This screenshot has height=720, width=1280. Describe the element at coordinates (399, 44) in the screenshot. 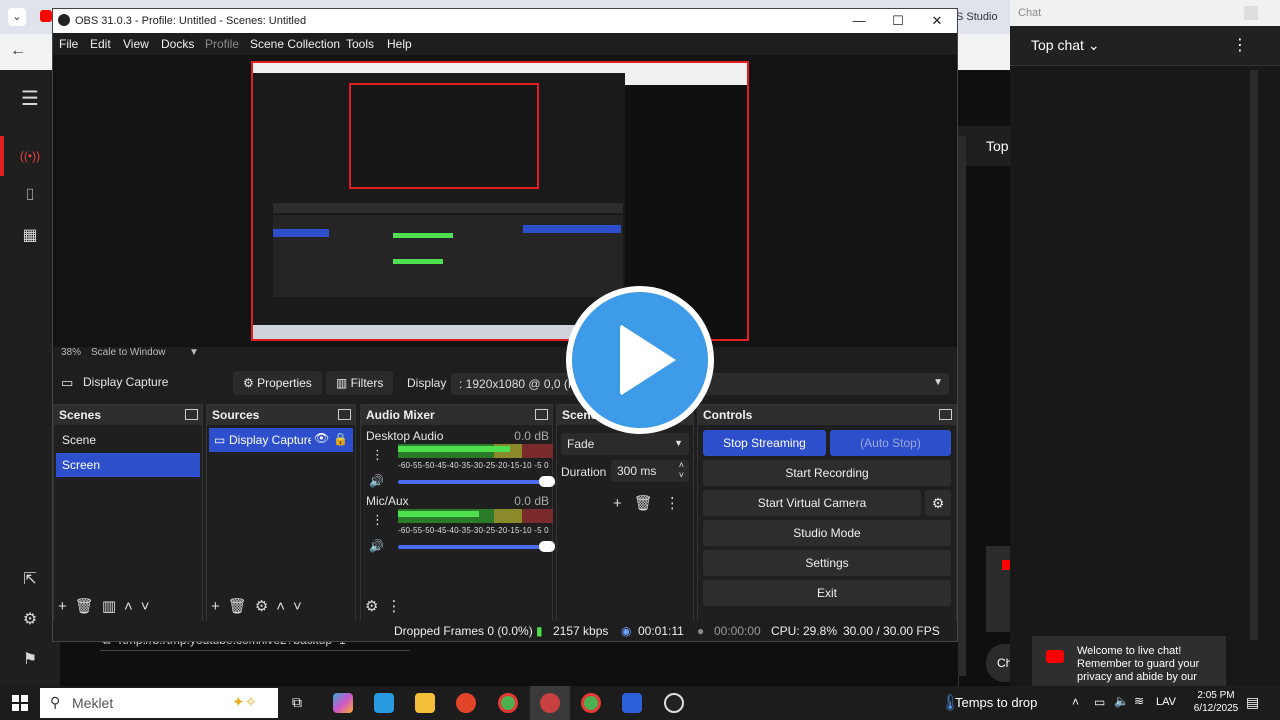

I see `menu-help: Help` at that location.